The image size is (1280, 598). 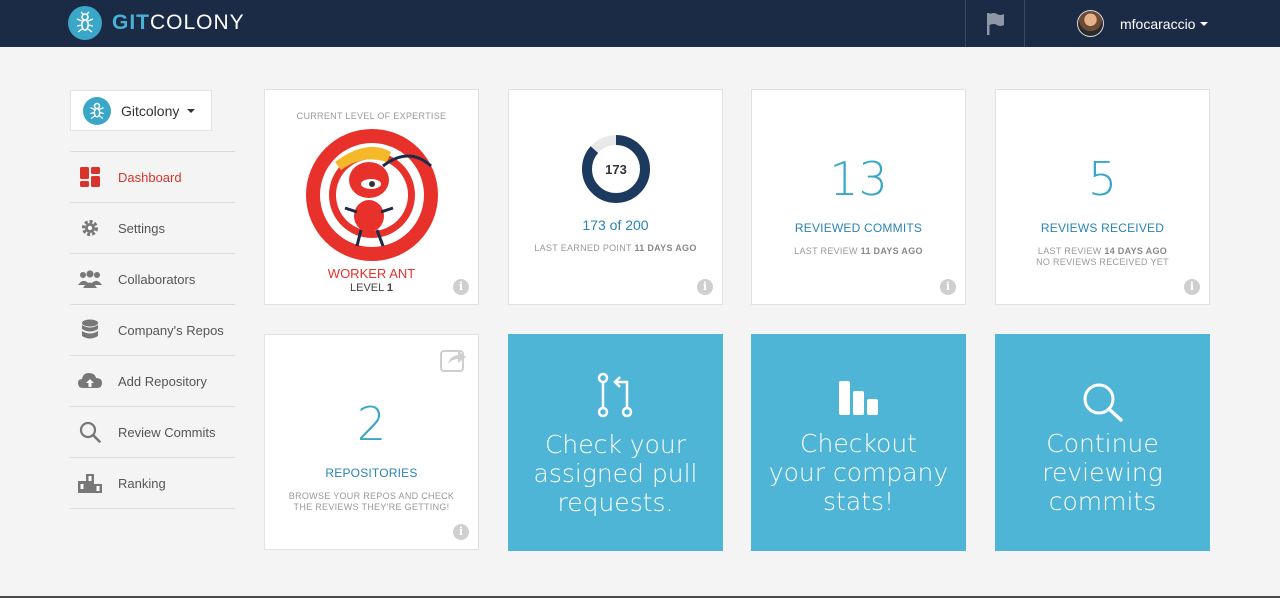 What do you see at coordinates (171, 330) in the screenshot?
I see `sidebar-item-label: Company's Repos` at bounding box center [171, 330].